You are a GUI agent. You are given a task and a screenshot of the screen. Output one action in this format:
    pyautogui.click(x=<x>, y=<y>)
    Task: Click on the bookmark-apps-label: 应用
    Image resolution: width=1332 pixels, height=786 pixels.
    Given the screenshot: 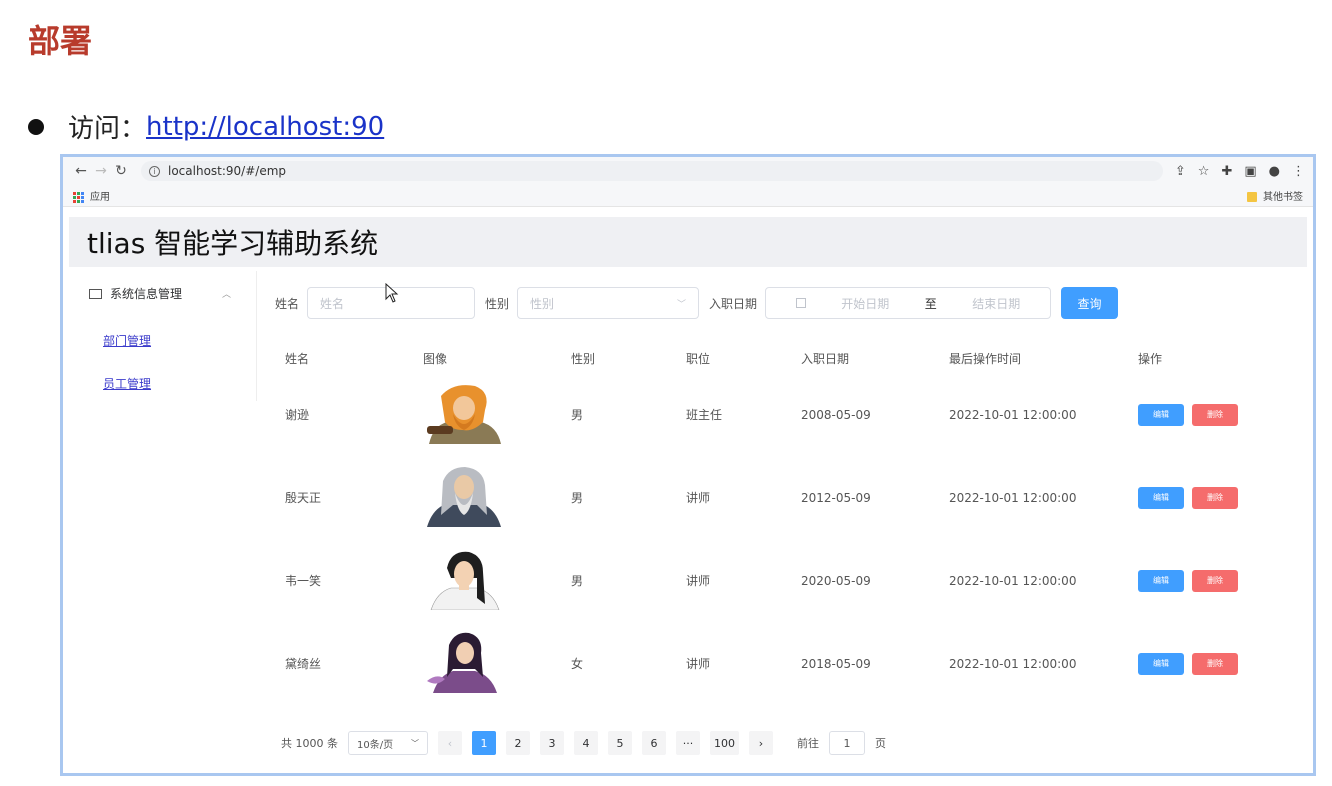 What is the action you would take?
    pyautogui.click(x=100, y=197)
    